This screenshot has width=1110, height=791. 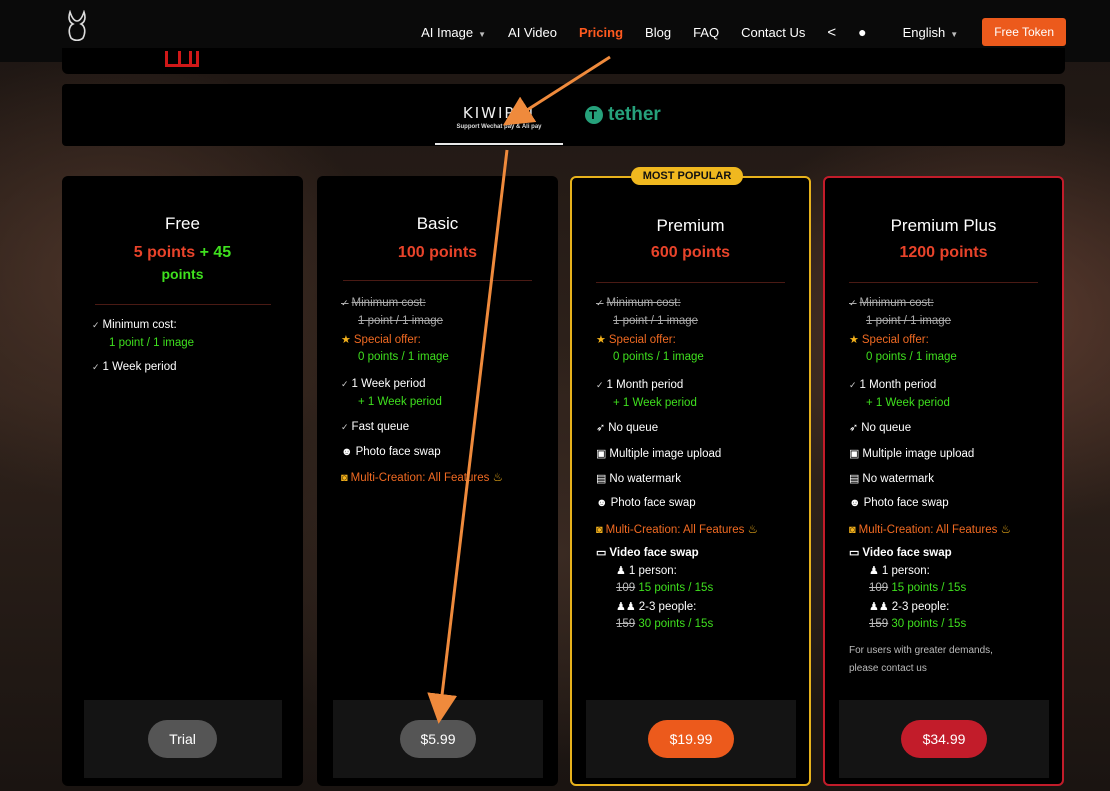 I want to click on nav-contact-us: Contact Us, so click(x=773, y=32).